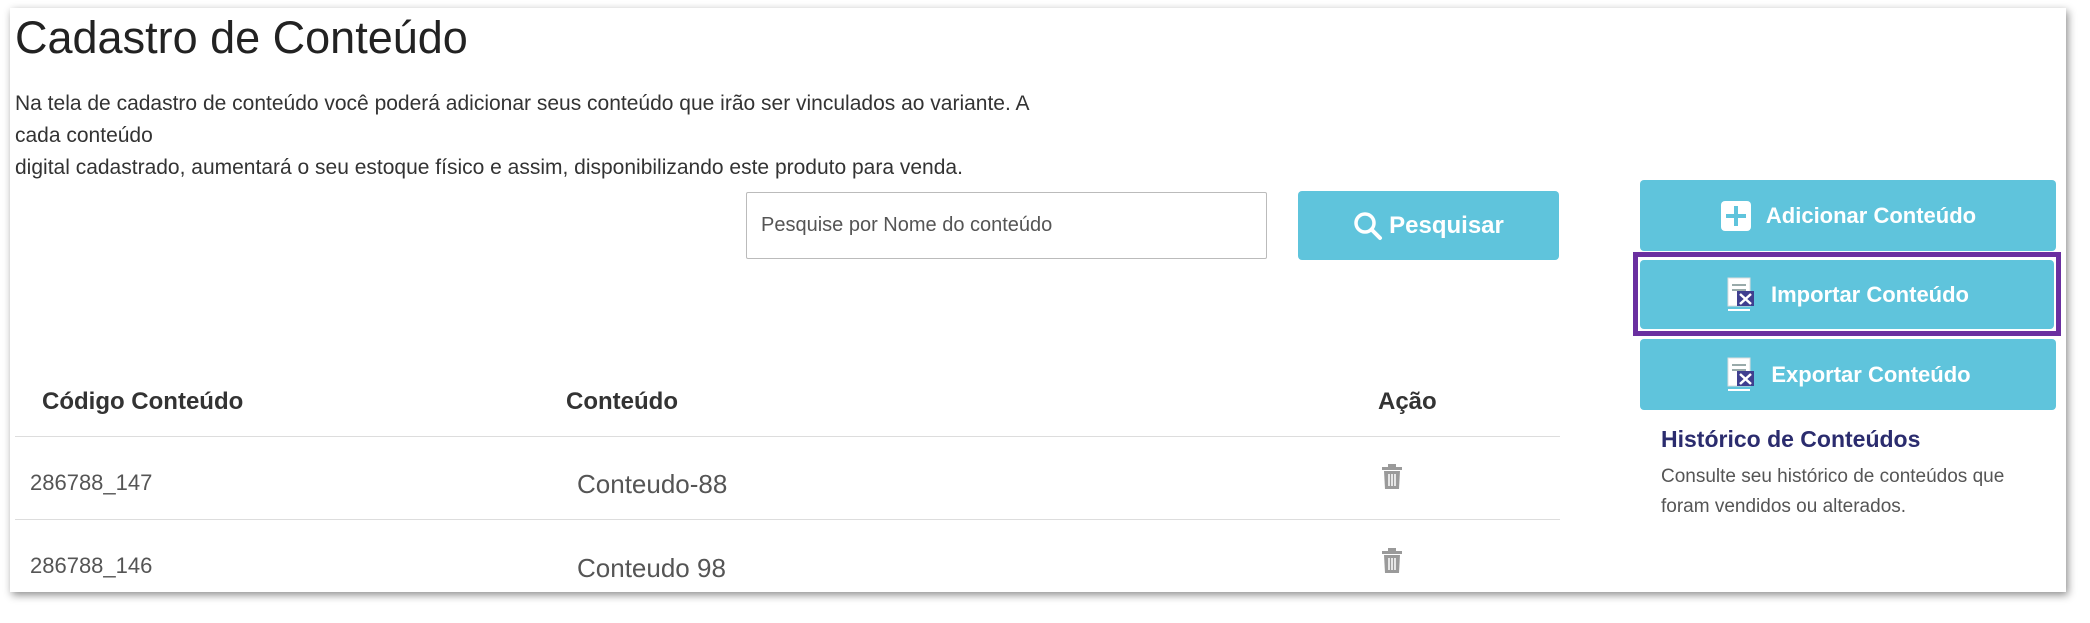 This screenshot has width=2090, height=623. Describe the element at coordinates (1446, 225) in the screenshot. I see `search-button-label: Pesquisar` at that location.